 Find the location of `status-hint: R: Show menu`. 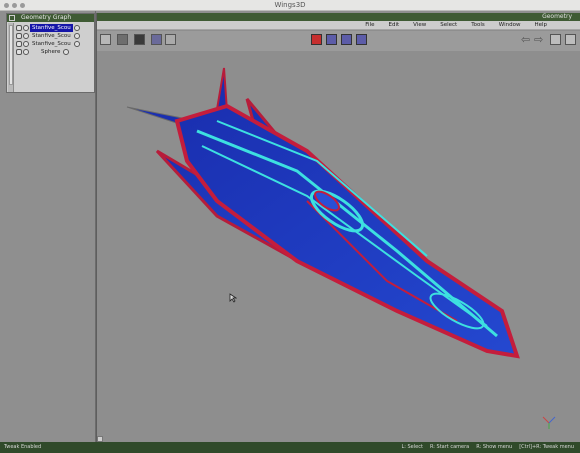

status-hint: R: Show menu is located at coordinates (494, 447).